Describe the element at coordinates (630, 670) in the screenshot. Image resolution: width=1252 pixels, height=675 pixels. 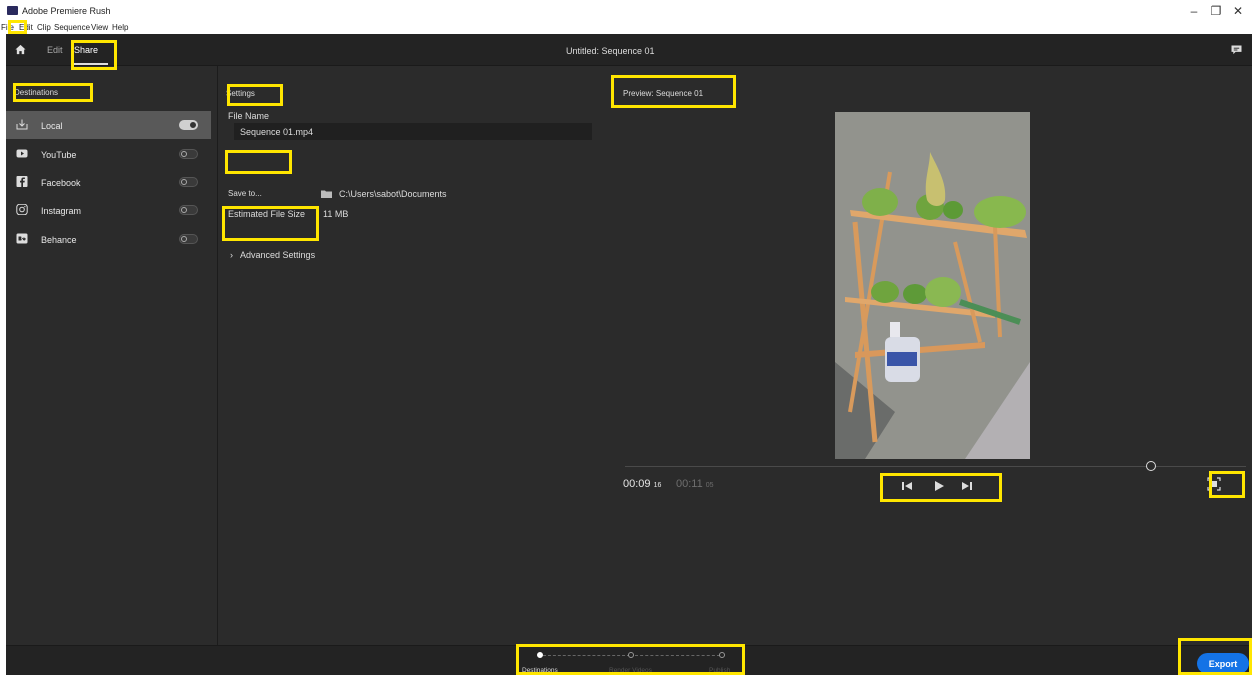
I see `step-render-label: Render Videos` at that location.